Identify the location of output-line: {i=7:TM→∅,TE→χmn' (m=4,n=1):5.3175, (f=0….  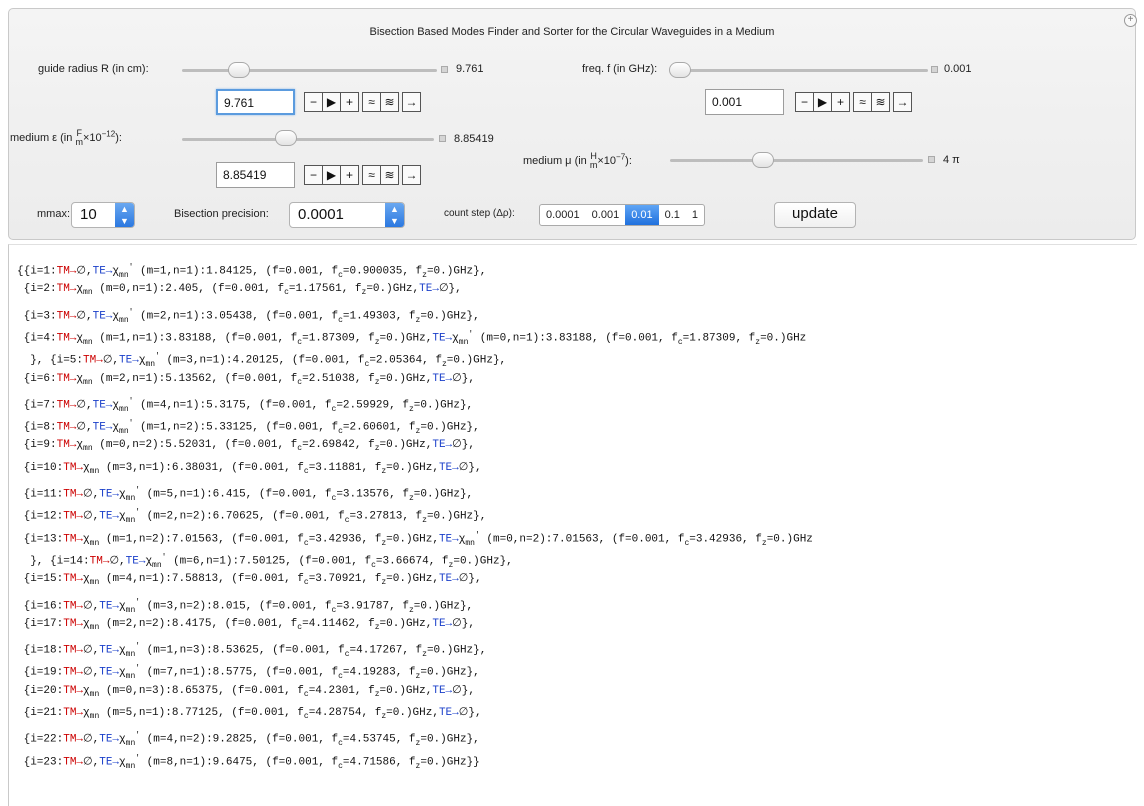
(245, 405).